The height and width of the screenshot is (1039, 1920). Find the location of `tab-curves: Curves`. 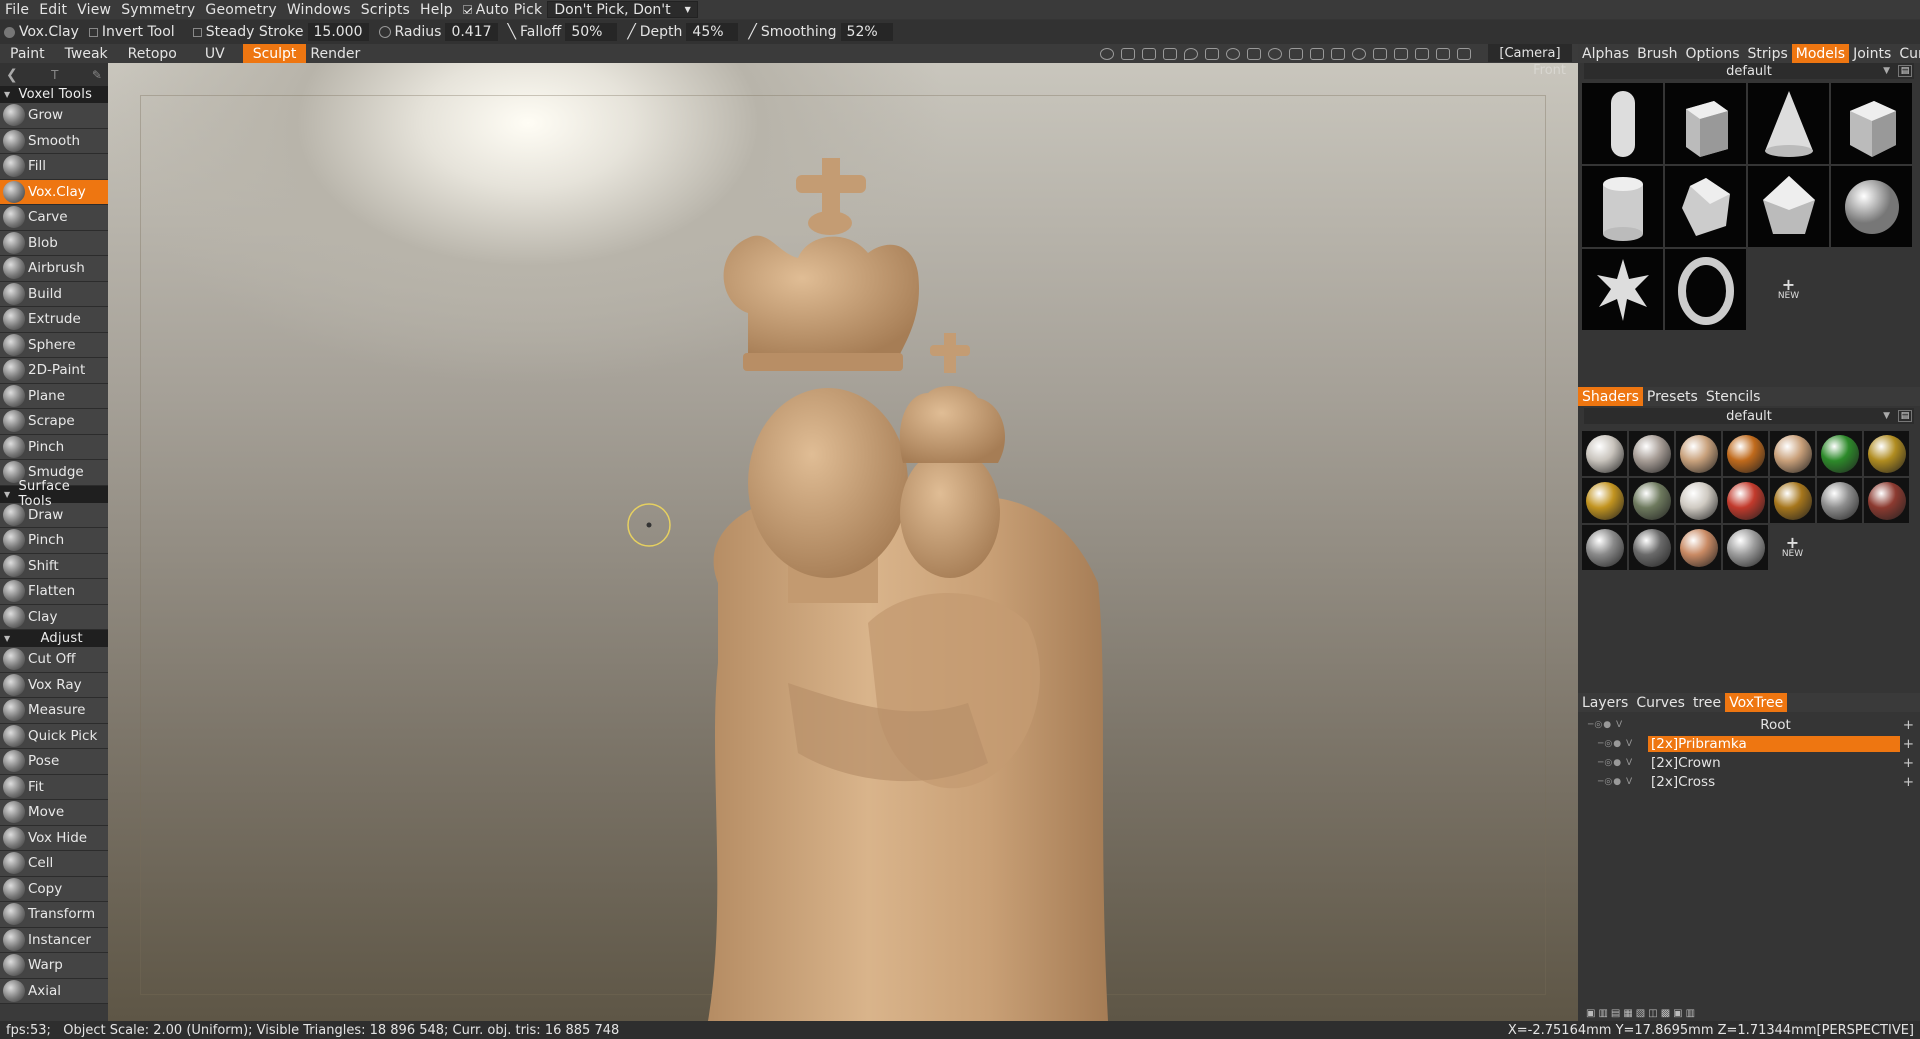

tab-curves: Curves is located at coordinates (1907, 53).